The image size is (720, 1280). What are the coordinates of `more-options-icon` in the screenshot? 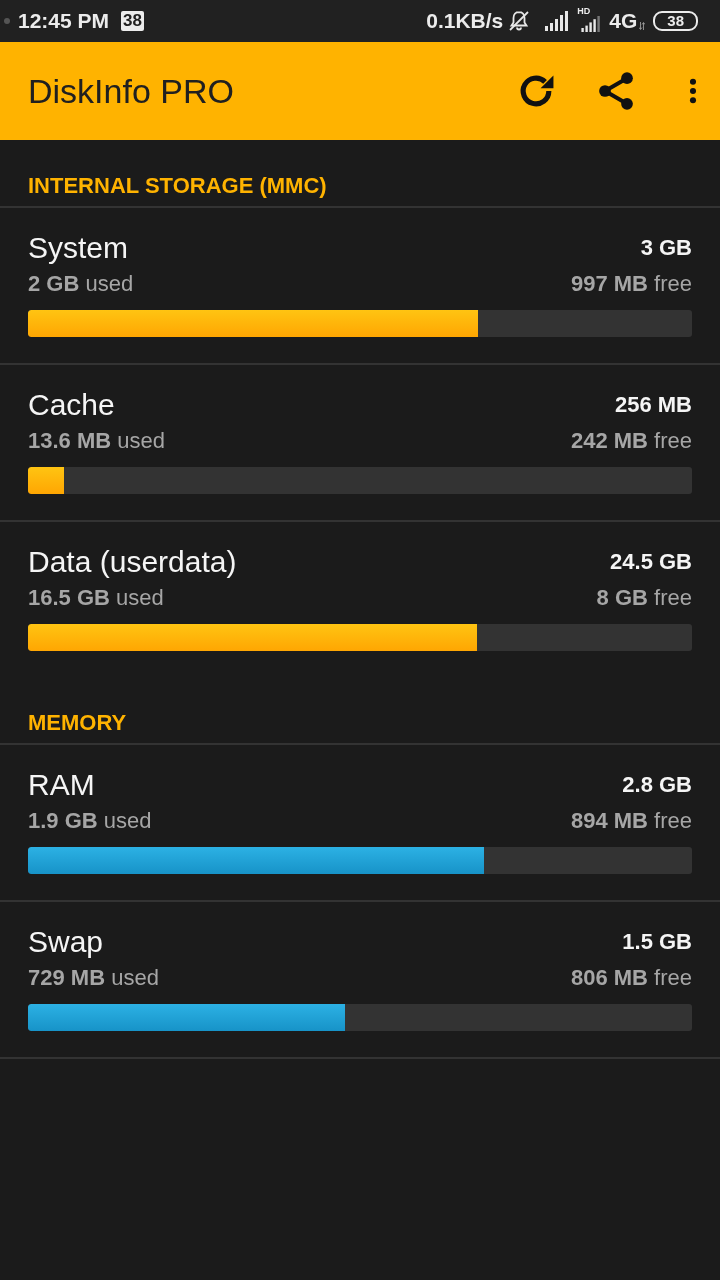 It's located at (693, 91).